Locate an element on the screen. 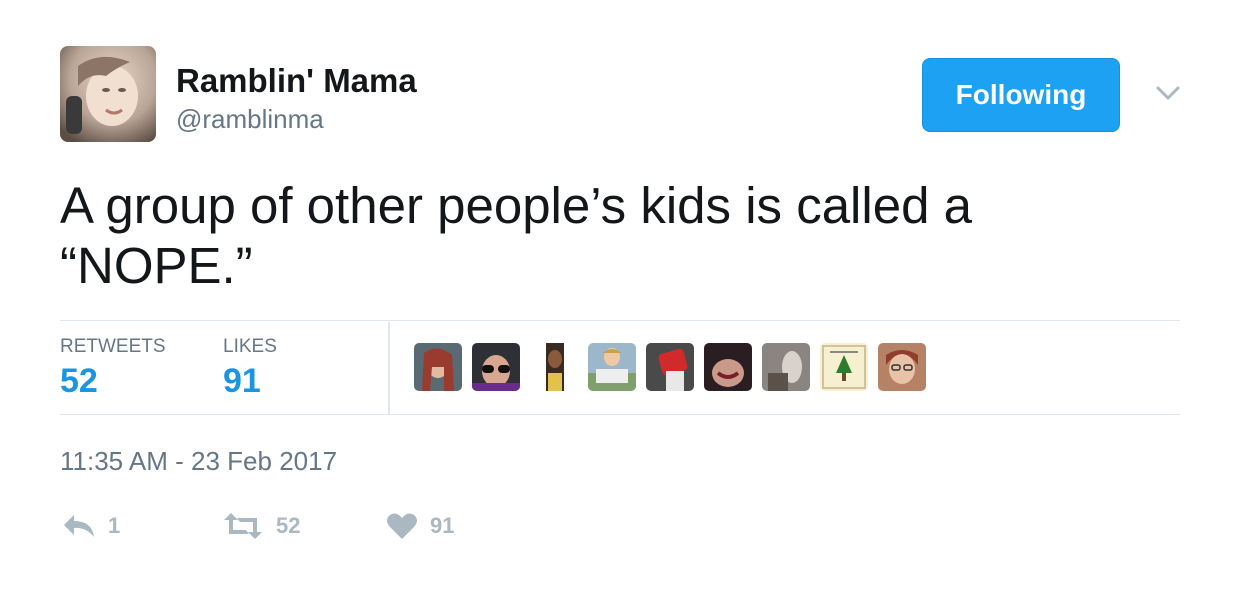  author-avatar is located at coordinates (108, 94).